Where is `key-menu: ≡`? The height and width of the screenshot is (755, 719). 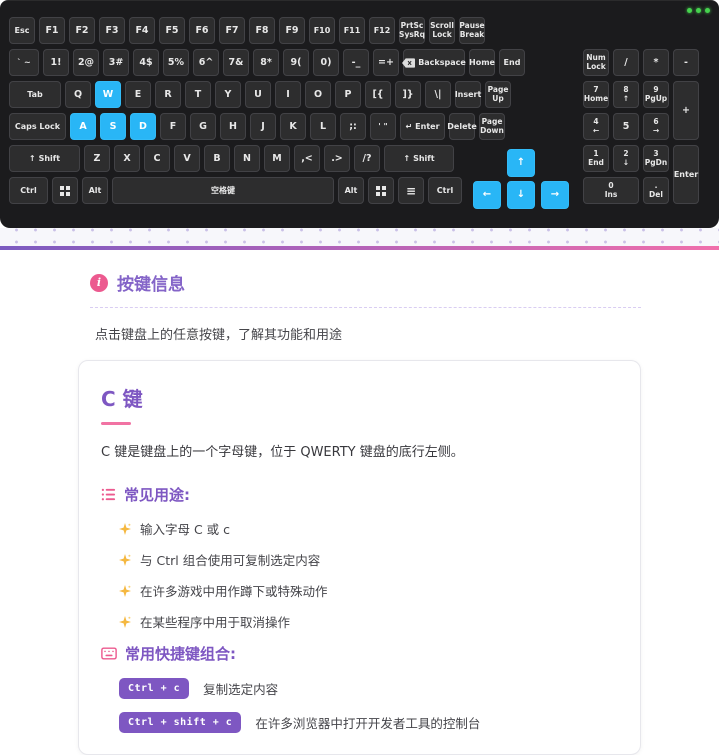 key-menu: ≡ is located at coordinates (411, 190).